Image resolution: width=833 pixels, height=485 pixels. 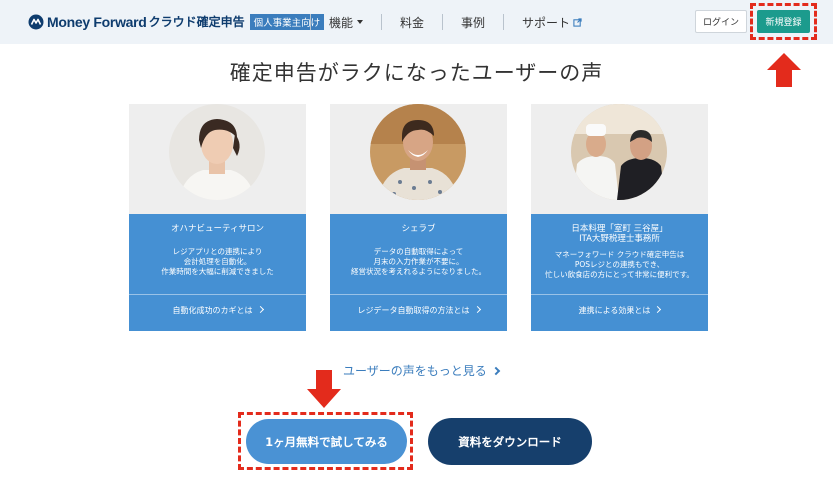 I want to click on card-desc-line: 忙しい飲食店の方にとって非常に便利です。, so click(x=619, y=274).